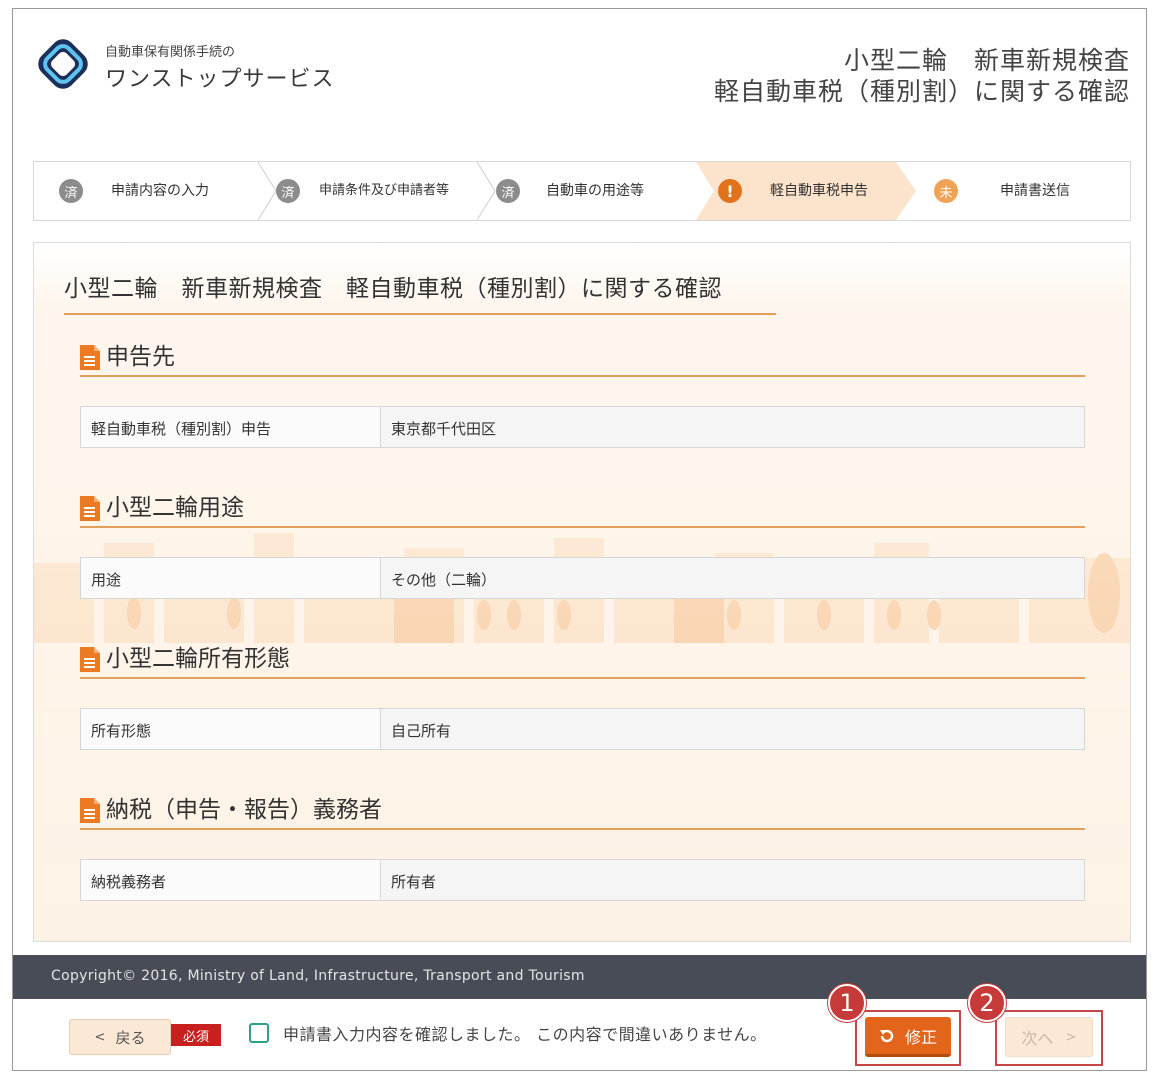 This screenshot has width=1156, height=1080. What do you see at coordinates (921, 91) in the screenshot?
I see `page-title-line2: 軽自動車税（種別割）に関する確認` at bounding box center [921, 91].